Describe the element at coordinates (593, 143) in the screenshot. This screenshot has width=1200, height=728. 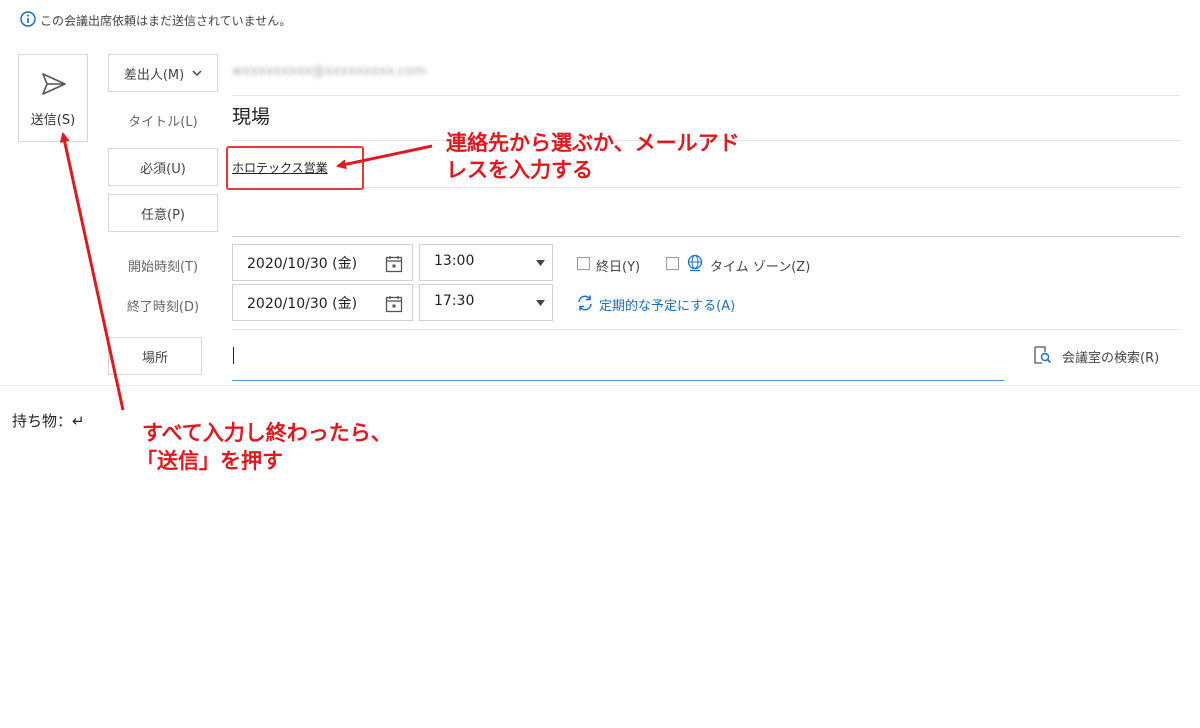
I see `annotation-address-line1: 連絡先から選ぶか、メールアド` at that location.